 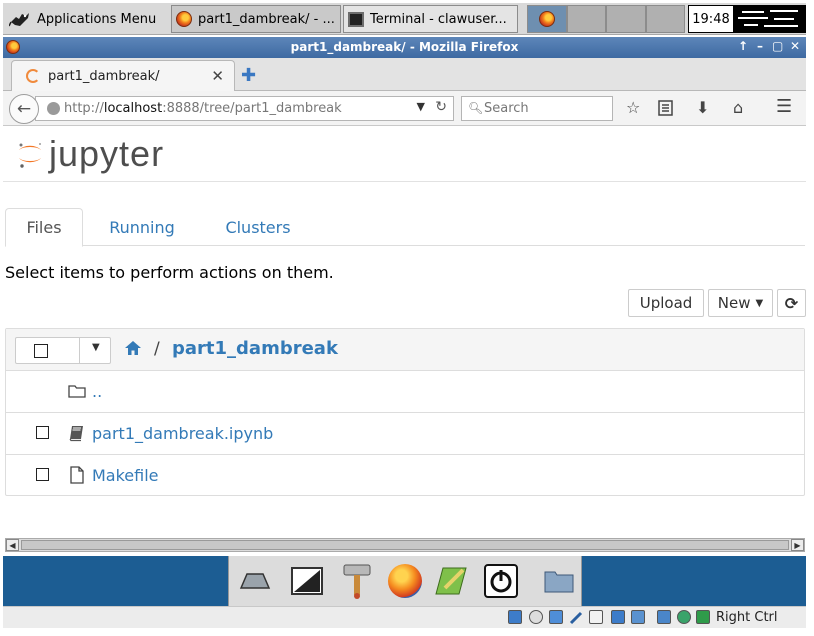 What do you see at coordinates (133, 108) in the screenshot?
I see `url-host: localhost` at bounding box center [133, 108].